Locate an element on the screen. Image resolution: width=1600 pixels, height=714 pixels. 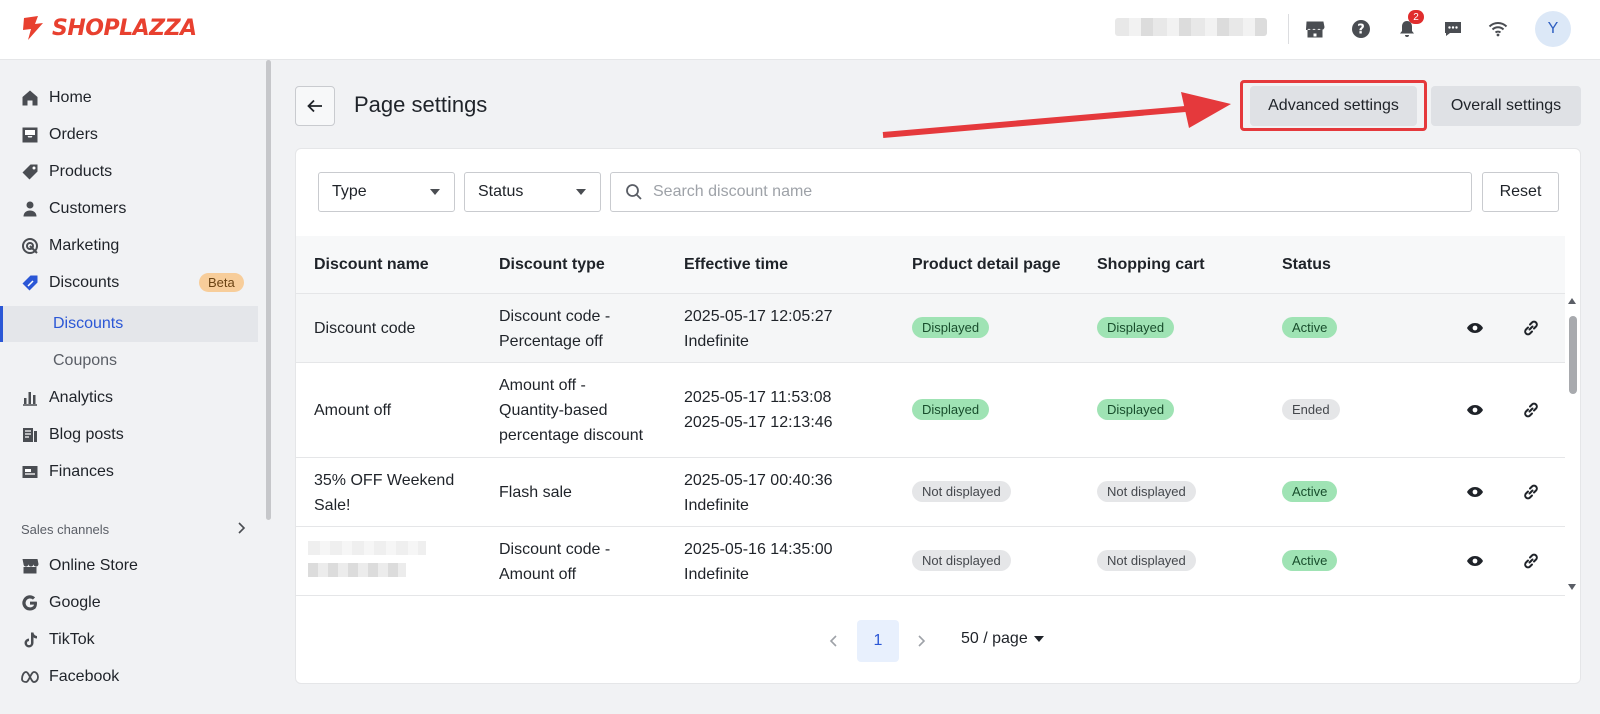
column-header-status: Status is located at coordinates (1306, 264).